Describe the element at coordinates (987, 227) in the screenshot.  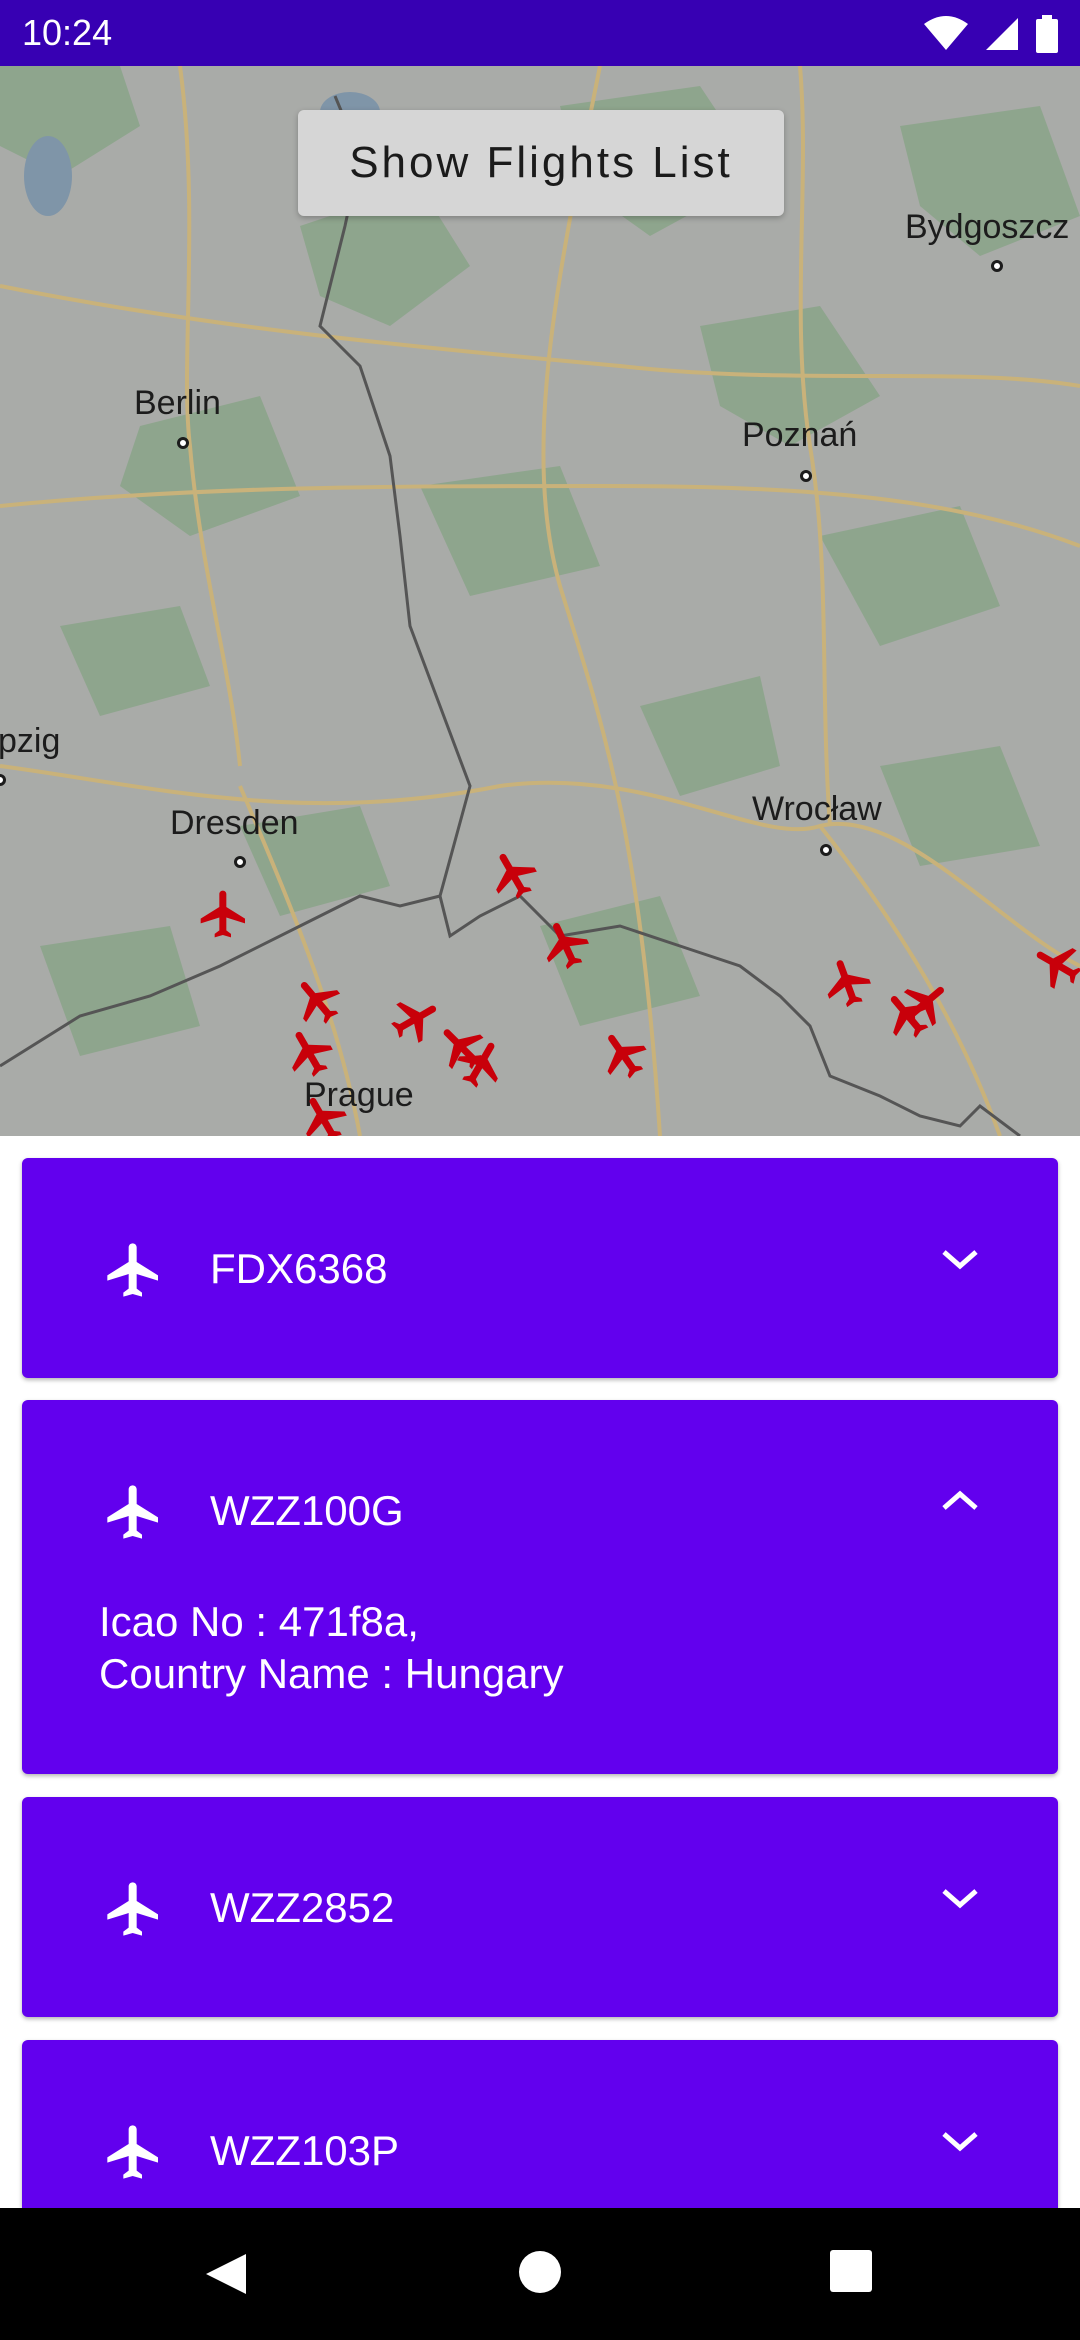
I see `city-label-bydgoszcz: Bydgoszcz` at that location.